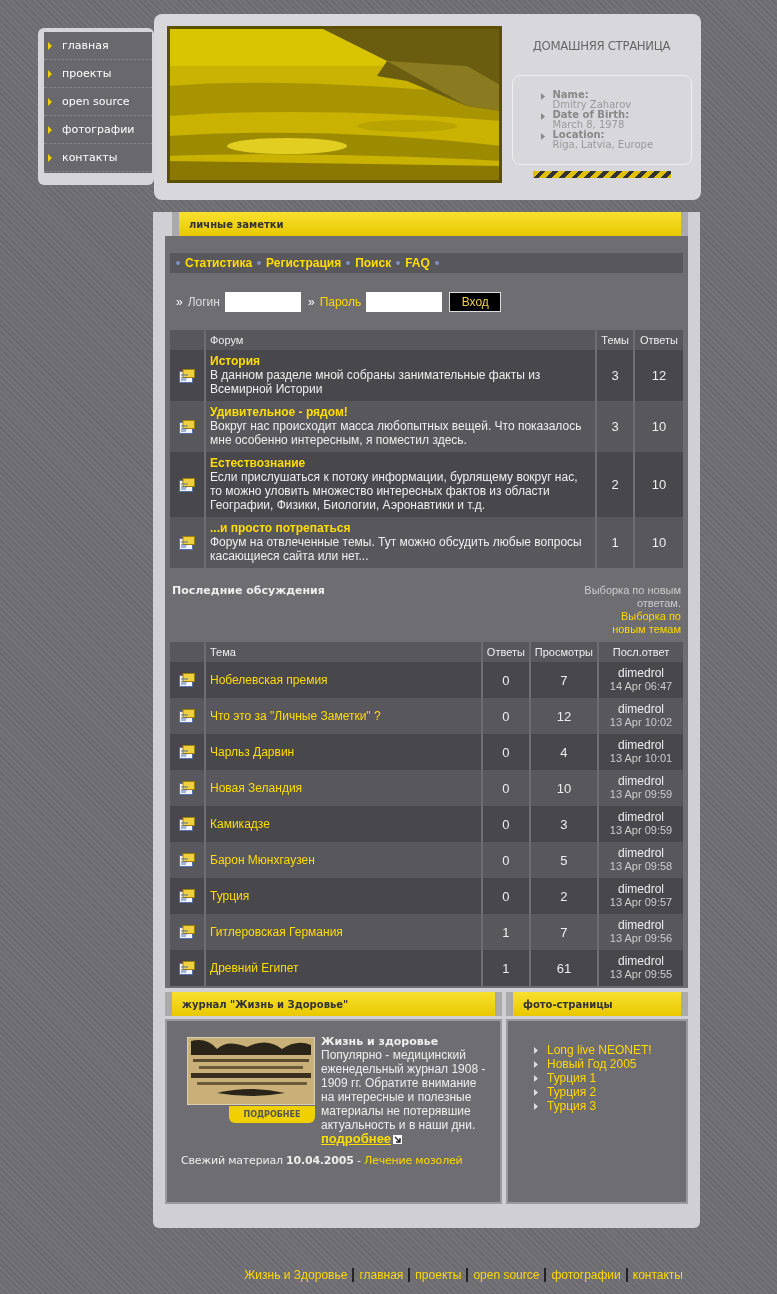  Describe the element at coordinates (413, 1160) in the screenshot. I see `article-link: Лечение мозолей` at that location.